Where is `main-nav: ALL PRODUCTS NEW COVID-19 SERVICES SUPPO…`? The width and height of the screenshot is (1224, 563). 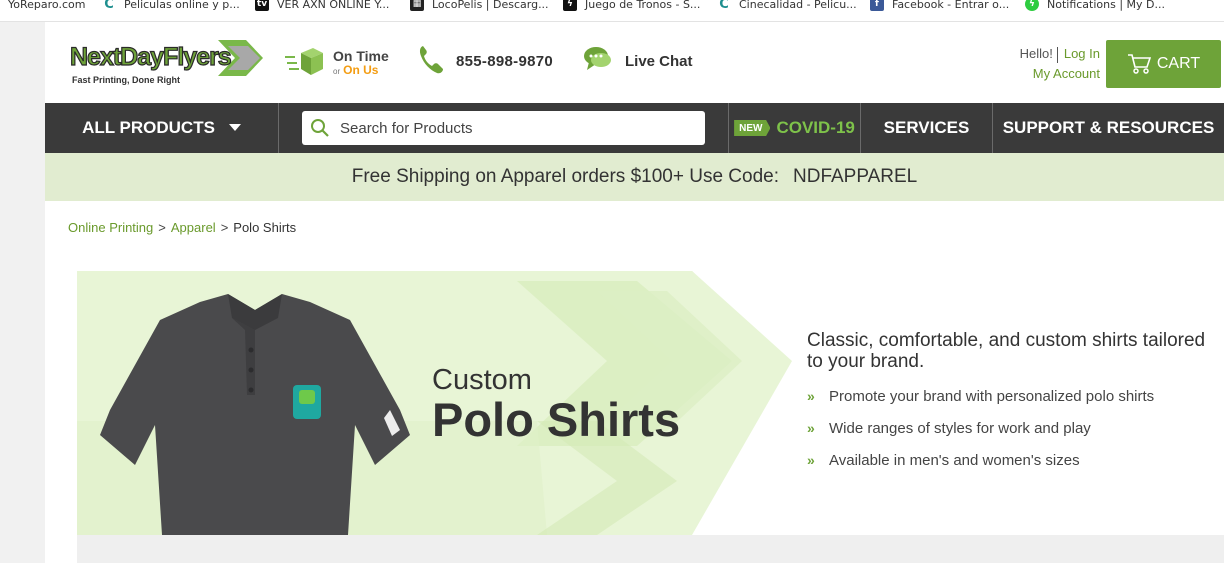
main-nav: ALL PRODUCTS NEW COVID-19 SERVICES SUPPO… is located at coordinates (634, 128).